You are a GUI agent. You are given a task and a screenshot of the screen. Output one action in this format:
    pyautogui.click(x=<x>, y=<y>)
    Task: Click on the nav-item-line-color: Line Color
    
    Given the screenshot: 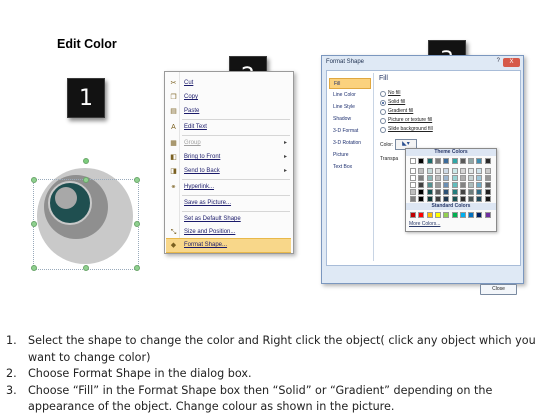 What is the action you would take?
    pyautogui.click(x=350, y=95)
    